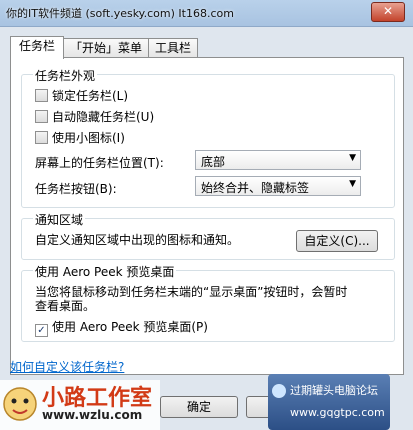 The image size is (413, 430). I want to click on aeropeek-description-line2: 查看桌面。, so click(65, 306).